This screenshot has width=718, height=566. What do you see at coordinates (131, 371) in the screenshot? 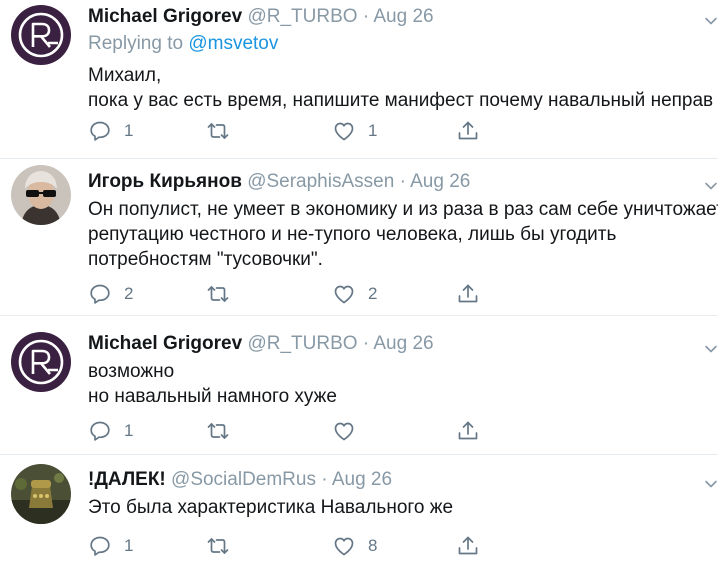
I see `tweet-line: возможно` at bounding box center [131, 371].